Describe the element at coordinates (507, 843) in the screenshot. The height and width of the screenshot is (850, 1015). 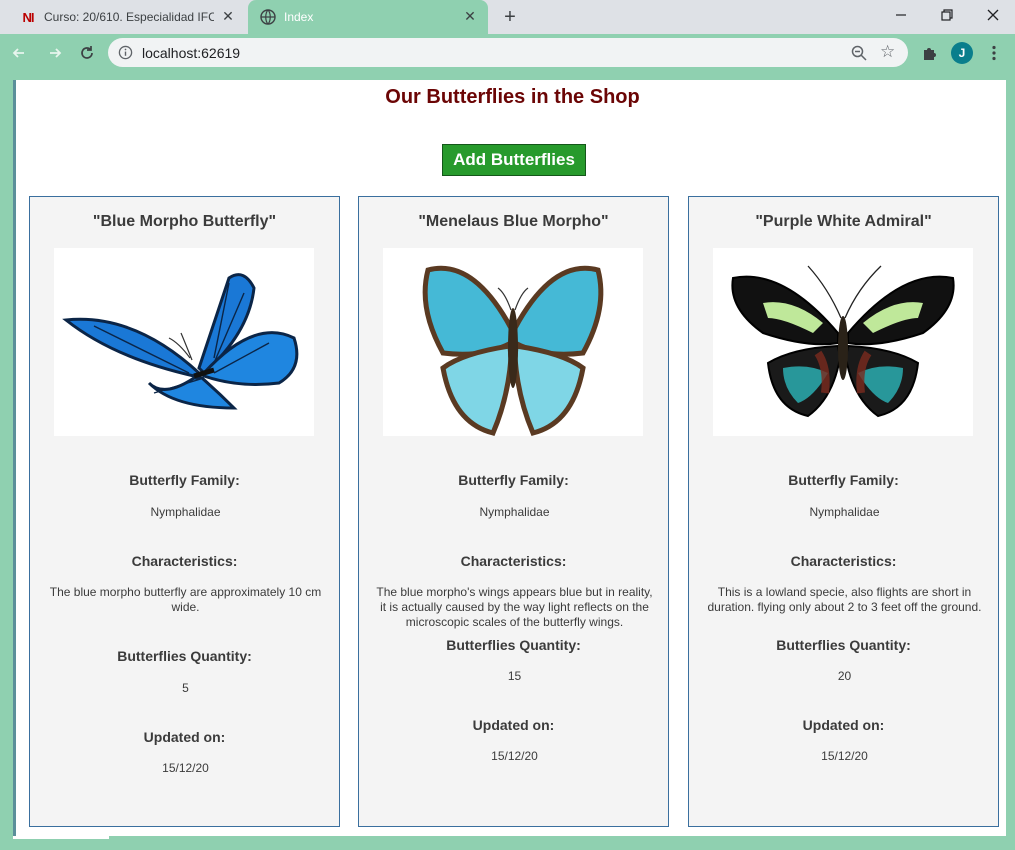
I see `window-bottom-edge` at that location.